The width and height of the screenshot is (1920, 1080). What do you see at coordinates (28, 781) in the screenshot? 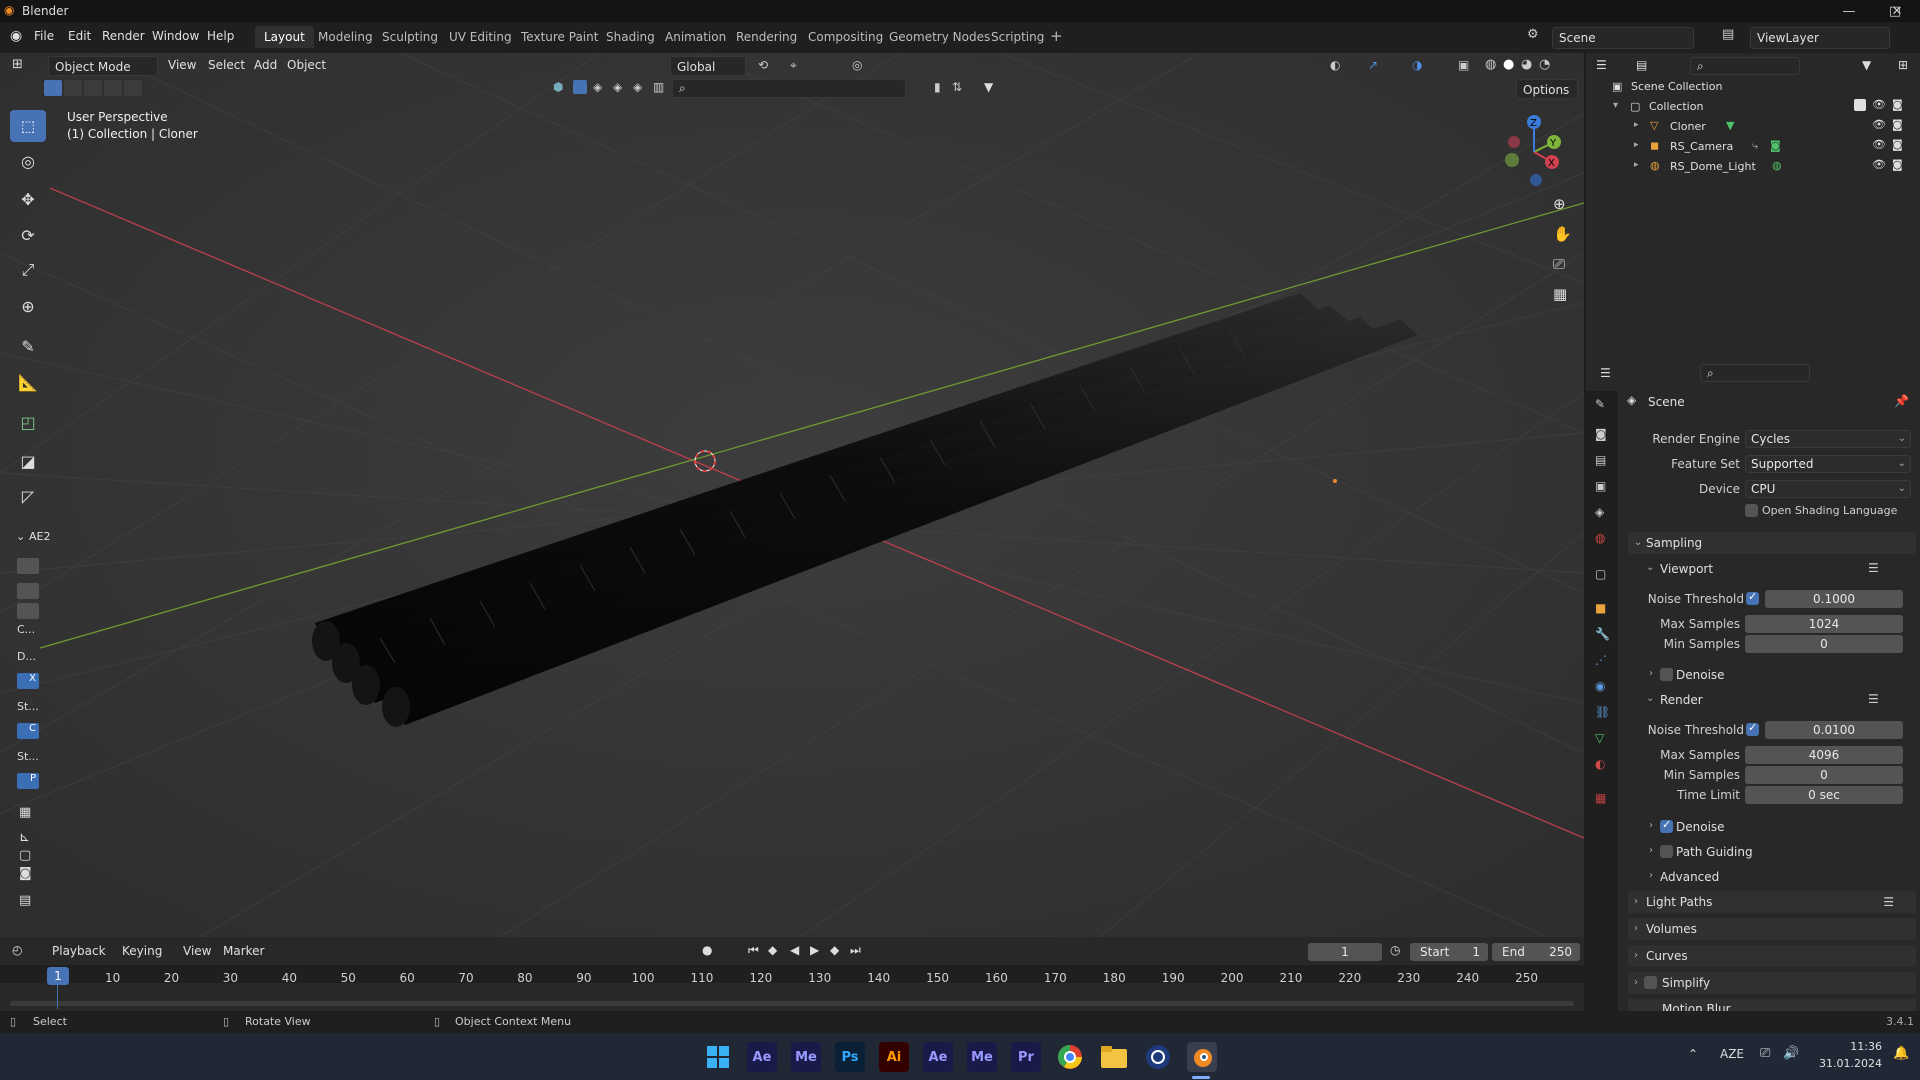
I see `side-item-7: P` at bounding box center [28, 781].